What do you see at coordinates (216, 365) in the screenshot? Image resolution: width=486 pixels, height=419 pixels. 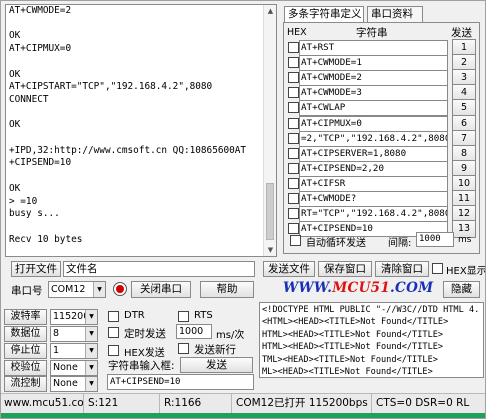 I see `send-button: 发送` at bounding box center [216, 365].